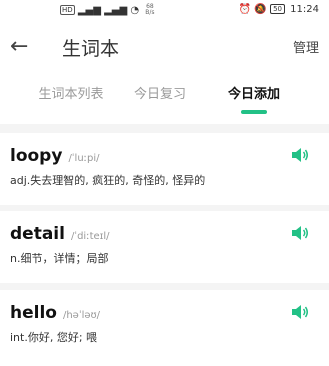 The width and height of the screenshot is (329, 366). I want to click on clock: 11:24, so click(304, 9).